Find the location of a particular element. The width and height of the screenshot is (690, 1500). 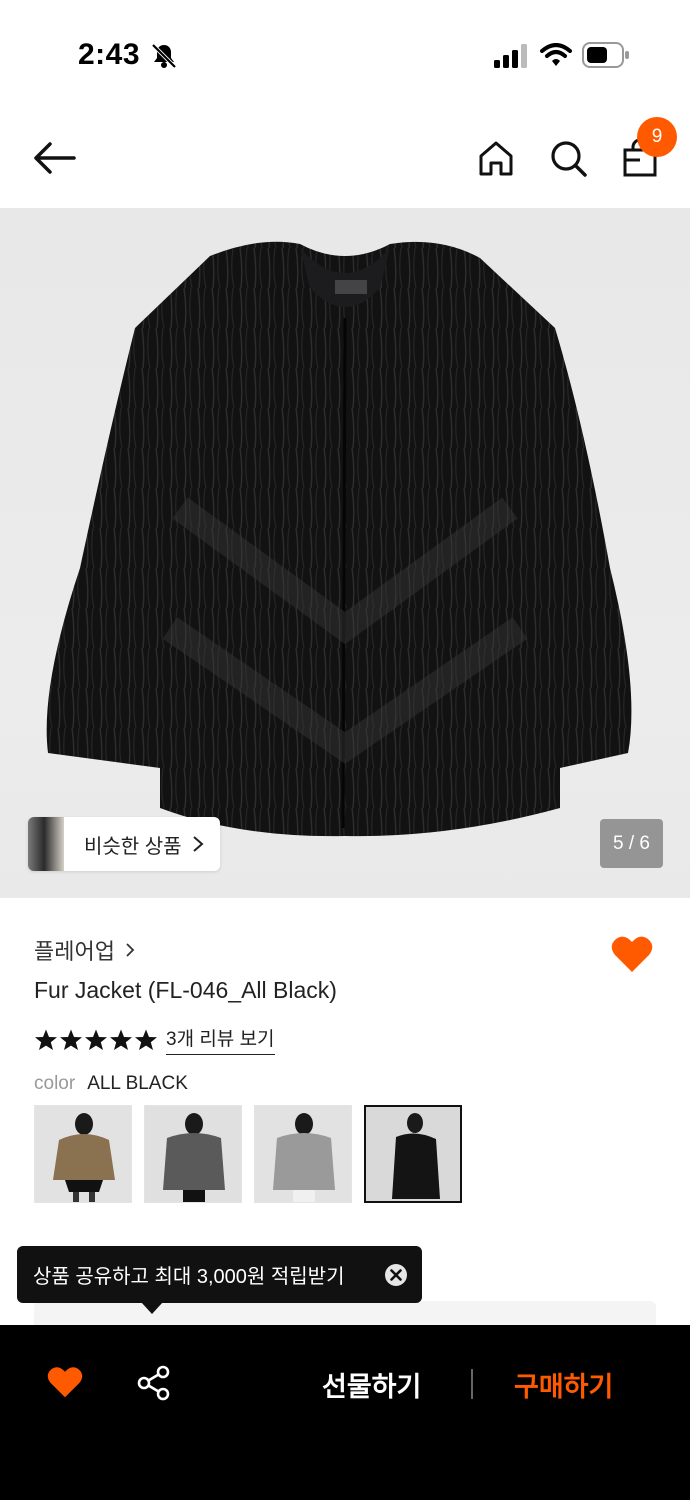

color-option-brown is located at coordinates (83, 1154).